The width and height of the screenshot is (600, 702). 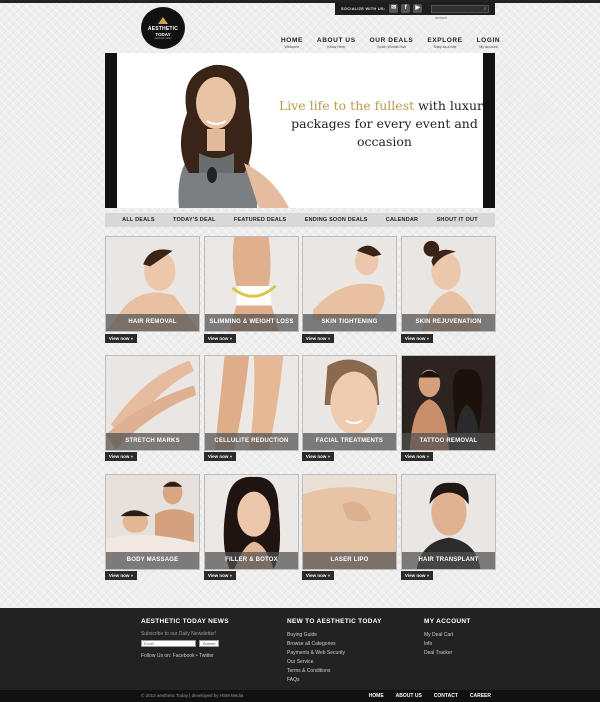 I want to click on nav-about-sub: Know Here, so click(x=336, y=47).